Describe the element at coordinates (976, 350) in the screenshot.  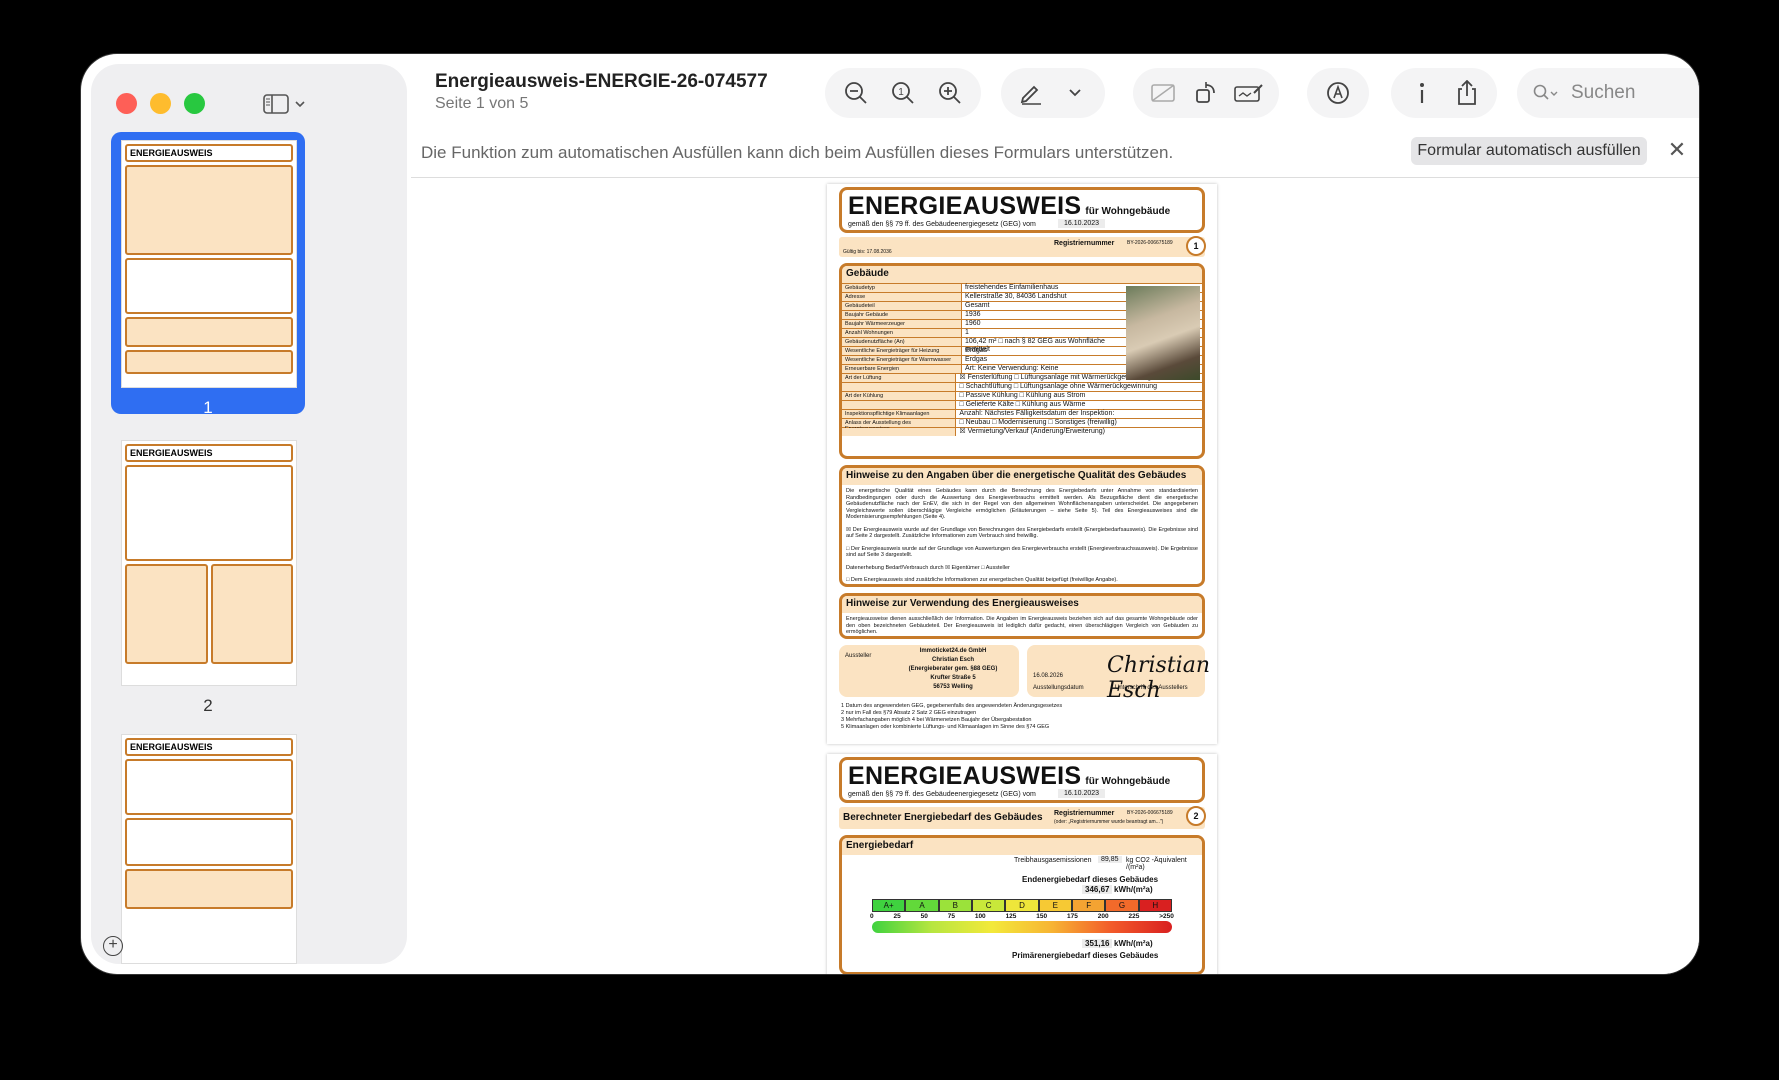
I see `building-row-value: Erdgas` at that location.